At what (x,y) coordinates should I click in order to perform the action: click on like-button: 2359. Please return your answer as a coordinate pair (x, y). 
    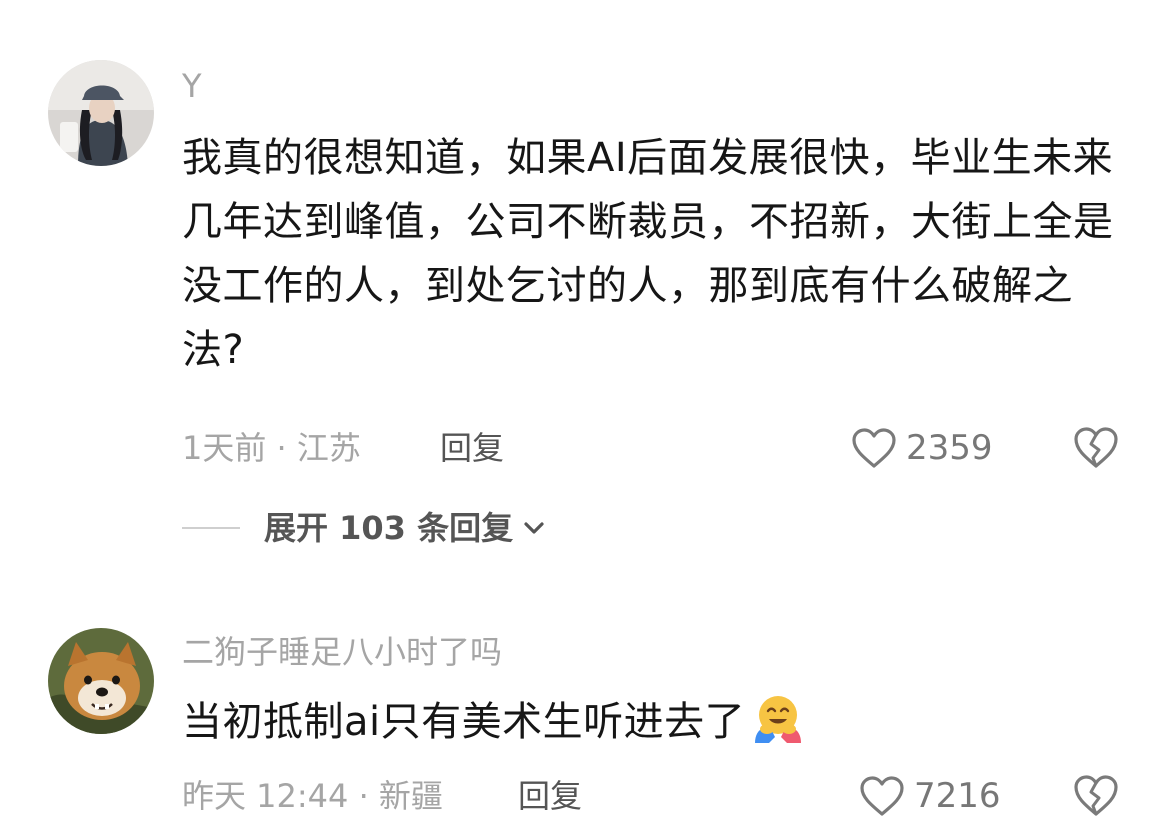
    Looking at the image, I should click on (921, 448).